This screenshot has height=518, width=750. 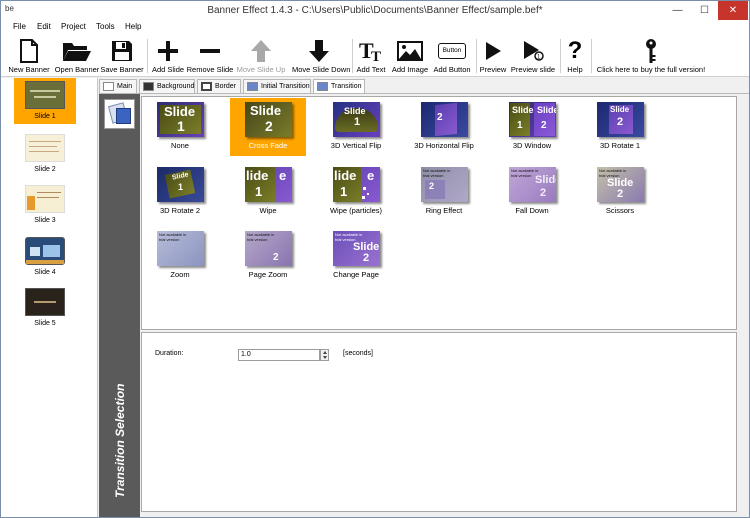 I want to click on transition-section-icon, so click(x=119, y=114).